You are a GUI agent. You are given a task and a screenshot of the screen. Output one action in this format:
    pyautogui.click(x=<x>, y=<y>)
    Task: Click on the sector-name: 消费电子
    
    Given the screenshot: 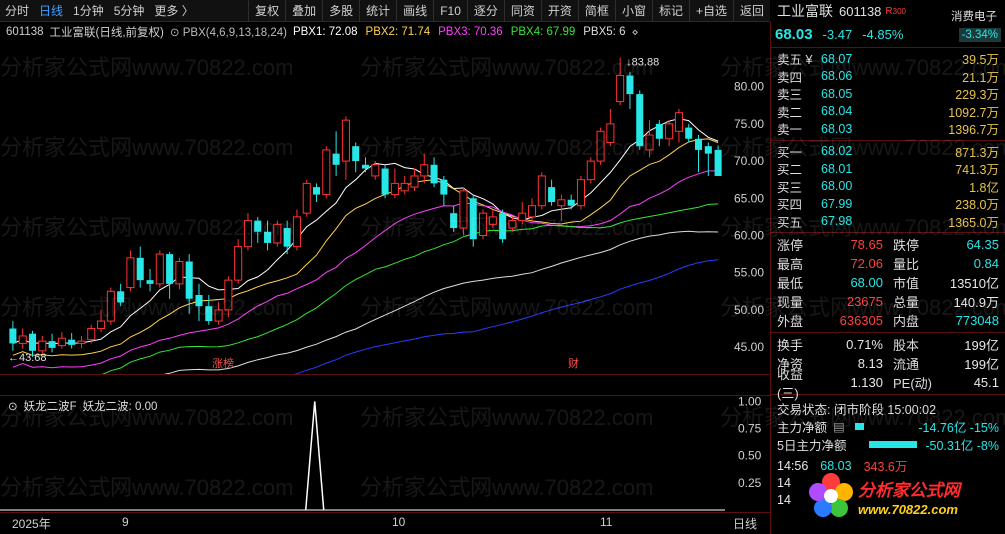 What is the action you would take?
    pyautogui.click(x=974, y=16)
    